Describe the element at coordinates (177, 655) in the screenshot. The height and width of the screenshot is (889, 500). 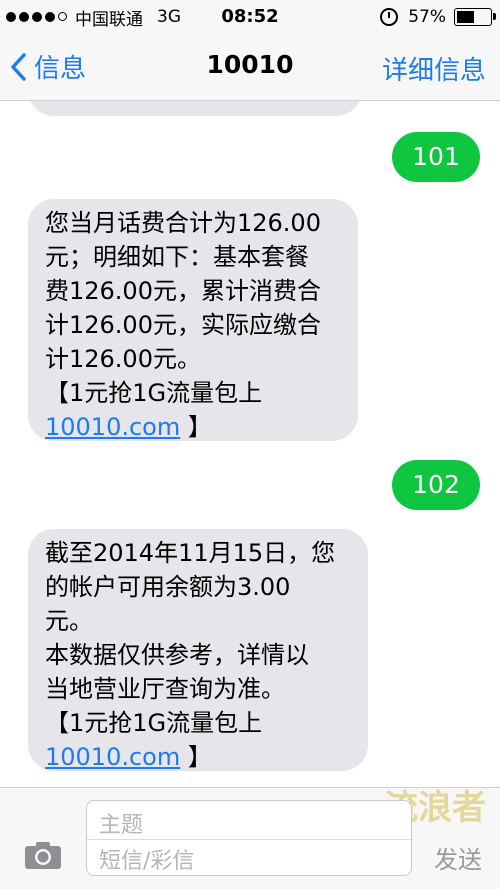
I see `message-line: 本数据仅供参考，详情以` at that location.